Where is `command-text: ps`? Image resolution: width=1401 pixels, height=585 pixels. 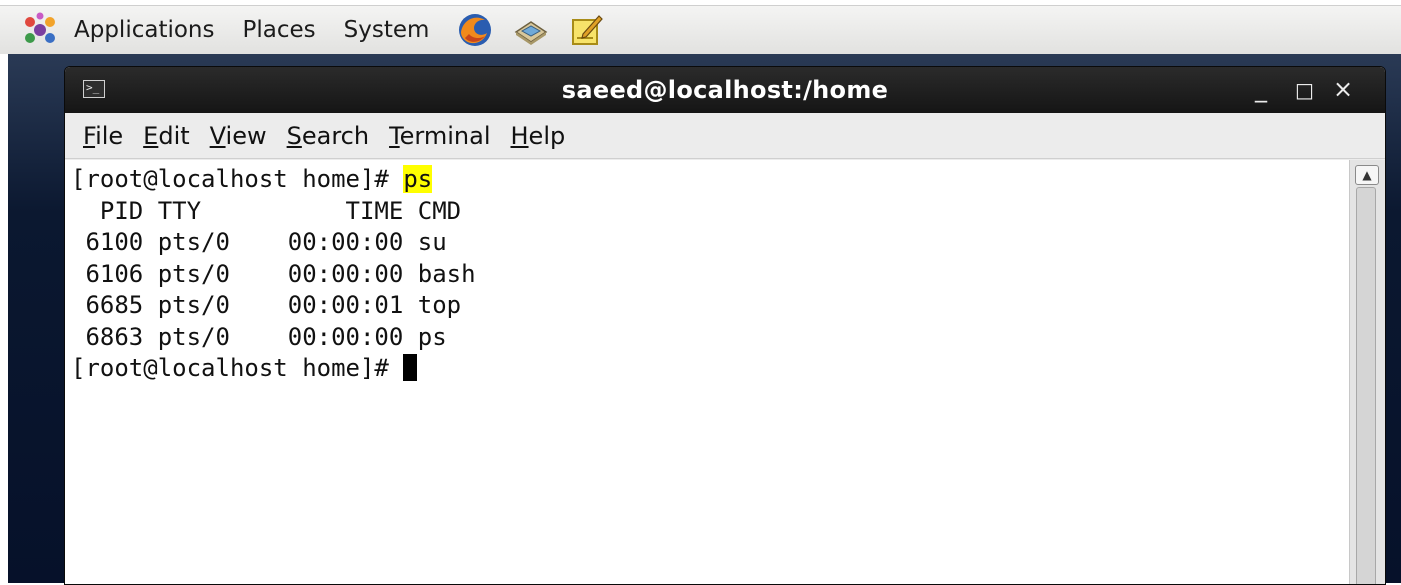
command-text: ps is located at coordinates (418, 179).